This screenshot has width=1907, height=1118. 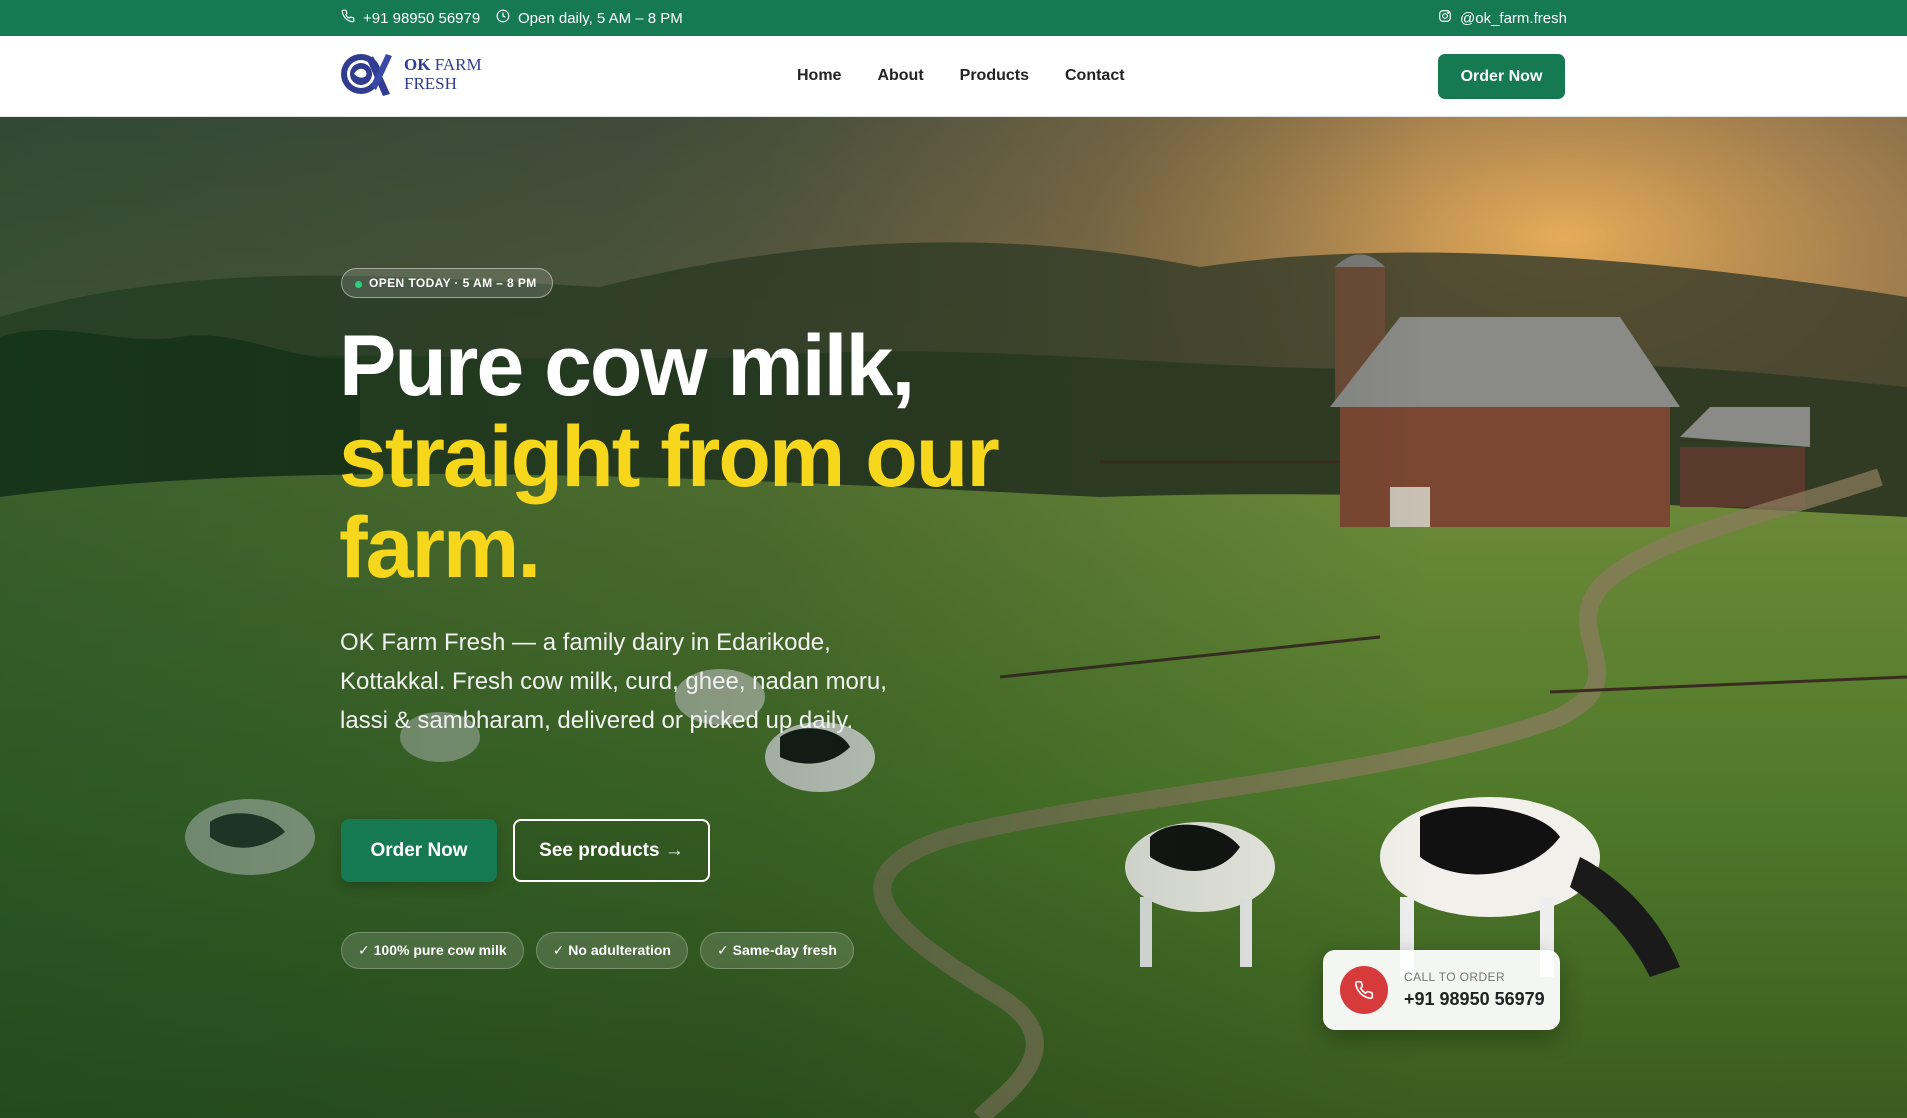 I want to click on nav-link-about: About, so click(x=900, y=76).